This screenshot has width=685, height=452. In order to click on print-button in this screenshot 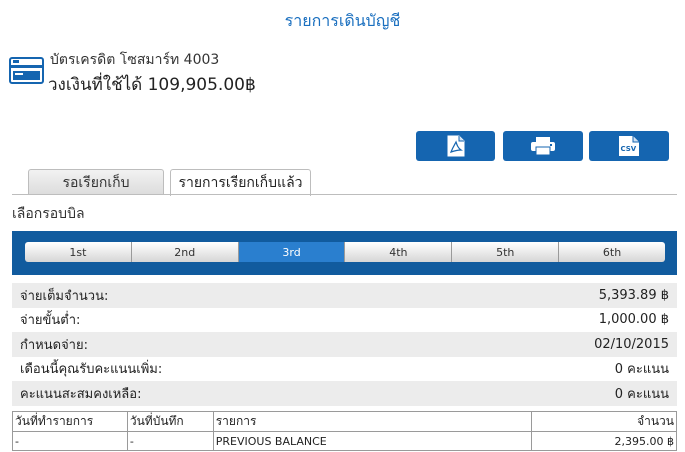, I will do `click(543, 146)`.